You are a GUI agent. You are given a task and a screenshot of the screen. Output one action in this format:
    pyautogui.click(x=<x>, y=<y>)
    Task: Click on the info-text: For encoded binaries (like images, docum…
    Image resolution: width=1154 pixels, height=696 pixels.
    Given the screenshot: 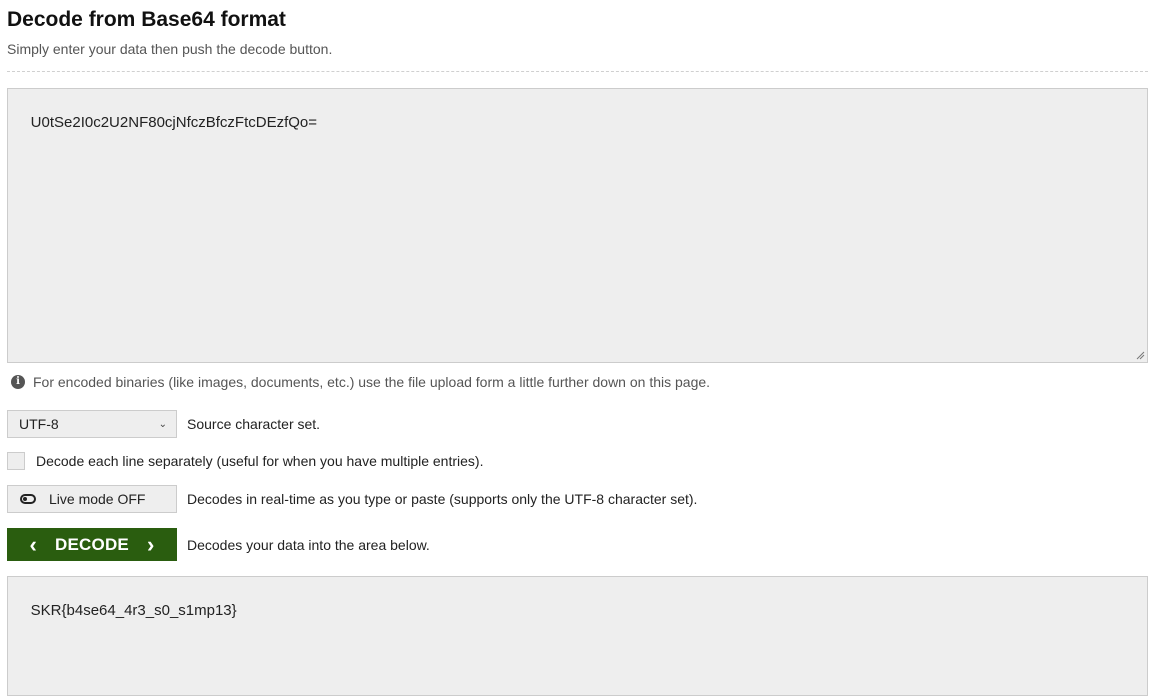 What is the action you would take?
    pyautogui.click(x=372, y=382)
    